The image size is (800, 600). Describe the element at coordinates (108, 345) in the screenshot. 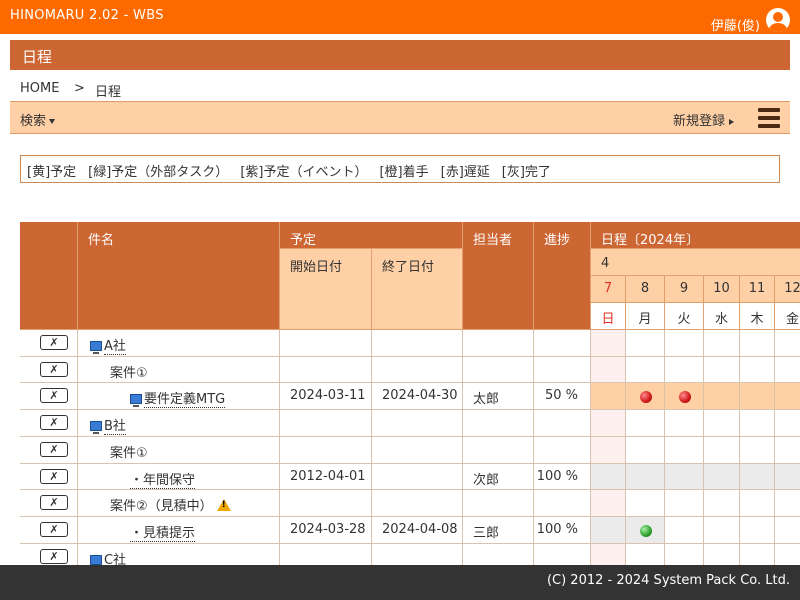

I see `task-name: A社` at that location.